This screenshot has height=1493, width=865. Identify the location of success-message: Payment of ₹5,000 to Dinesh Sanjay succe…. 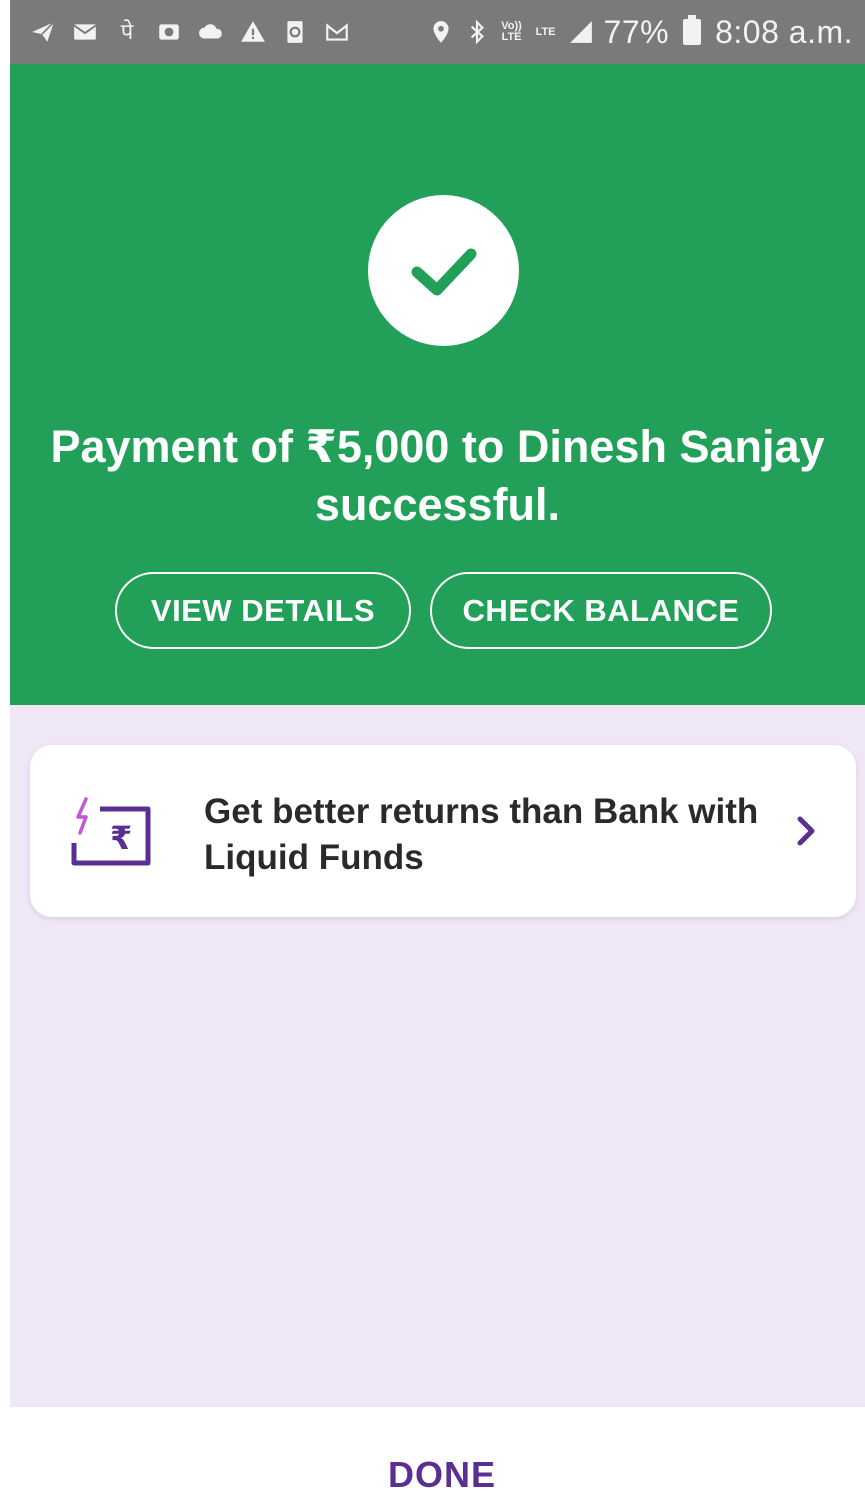
(437, 475).